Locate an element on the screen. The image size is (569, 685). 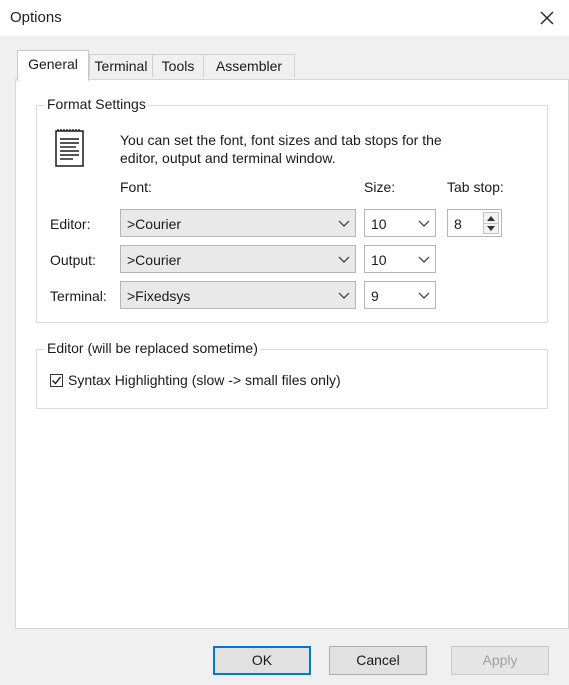
editor-group-label: Editor (will be replaced sometime) is located at coordinates (152, 348).